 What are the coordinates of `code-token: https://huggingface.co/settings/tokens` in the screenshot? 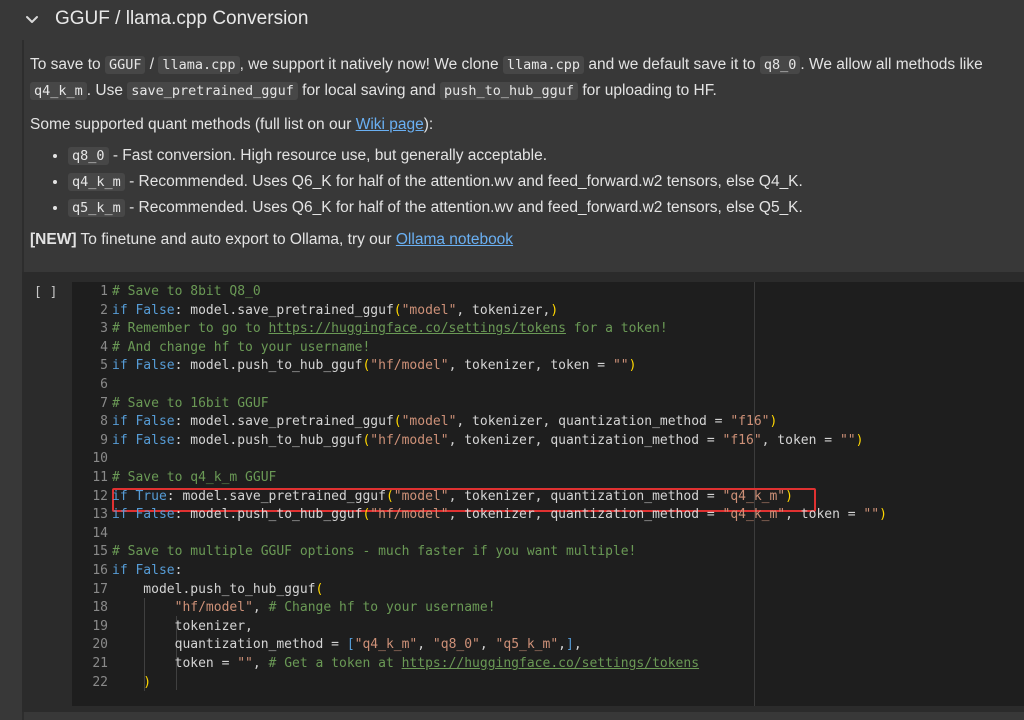 It's located at (417, 329).